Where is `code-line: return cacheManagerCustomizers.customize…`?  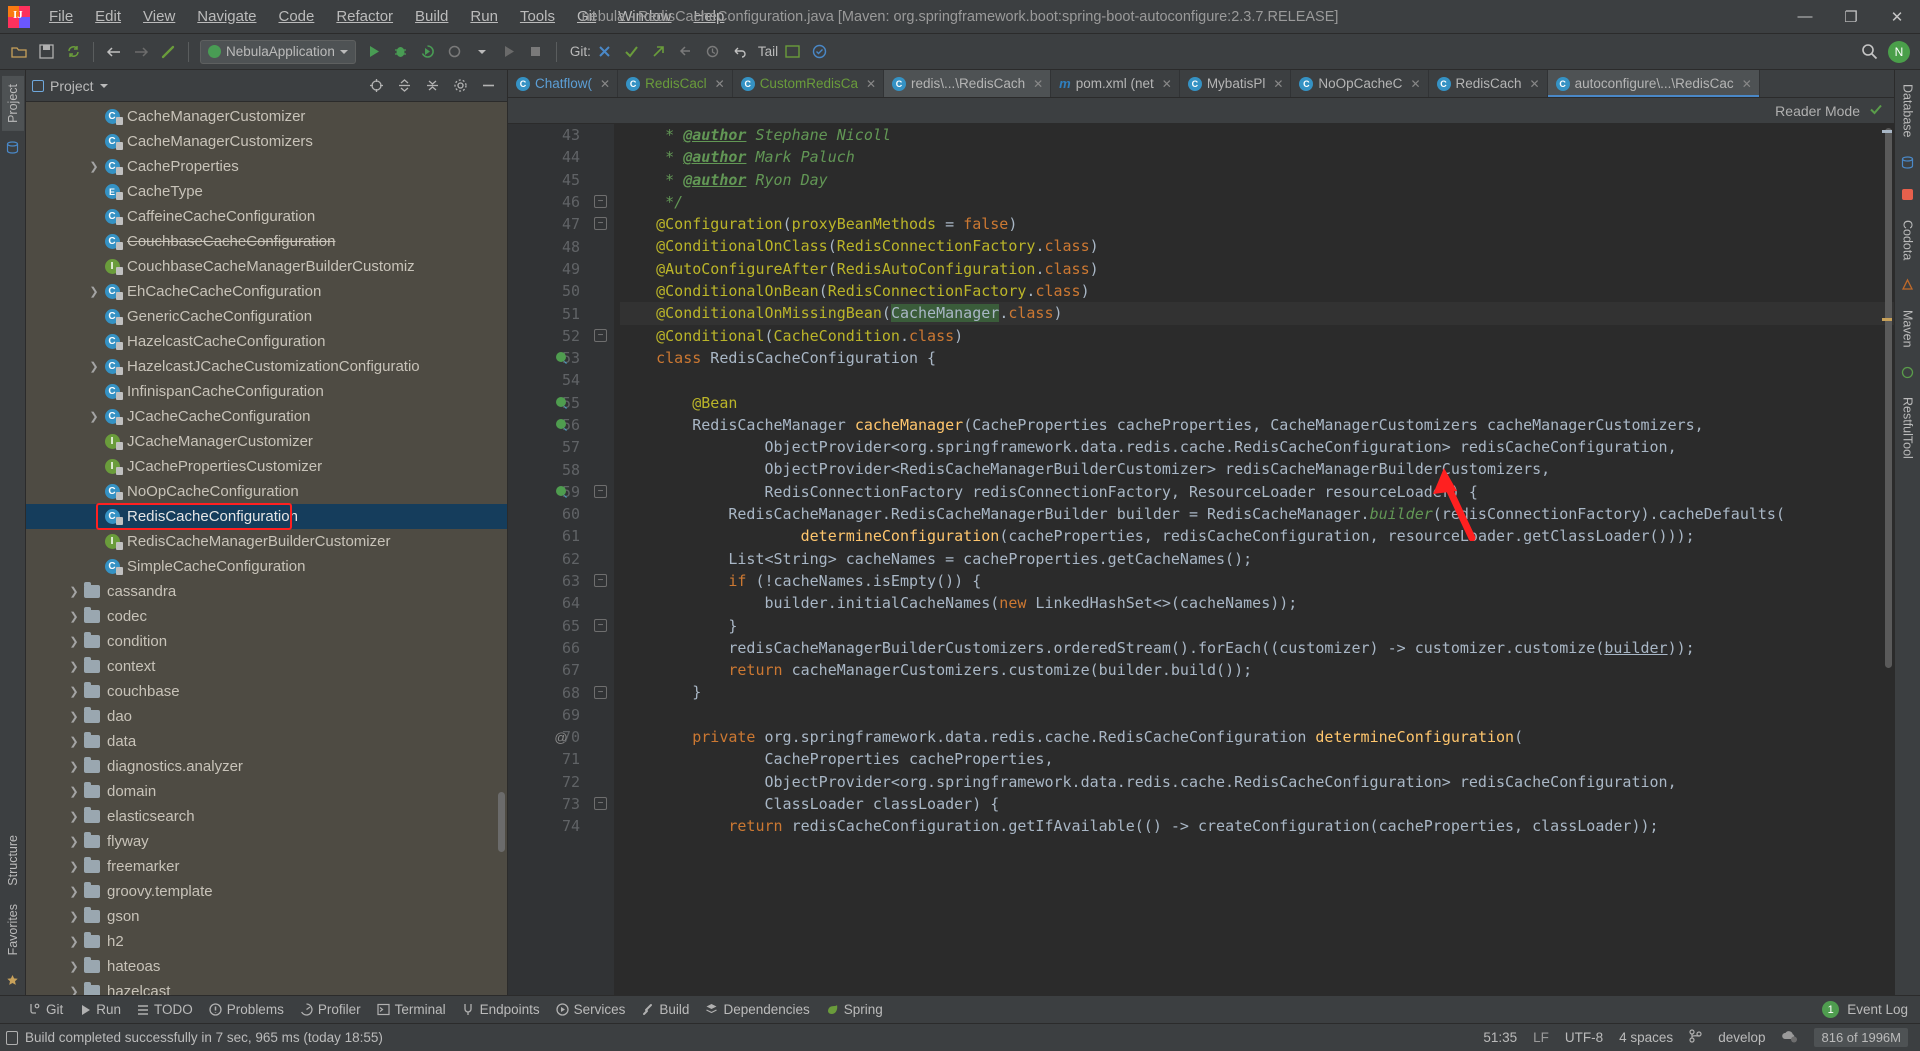
code-line: return cacheManagerCustomizers.customize… is located at coordinates (1257, 670).